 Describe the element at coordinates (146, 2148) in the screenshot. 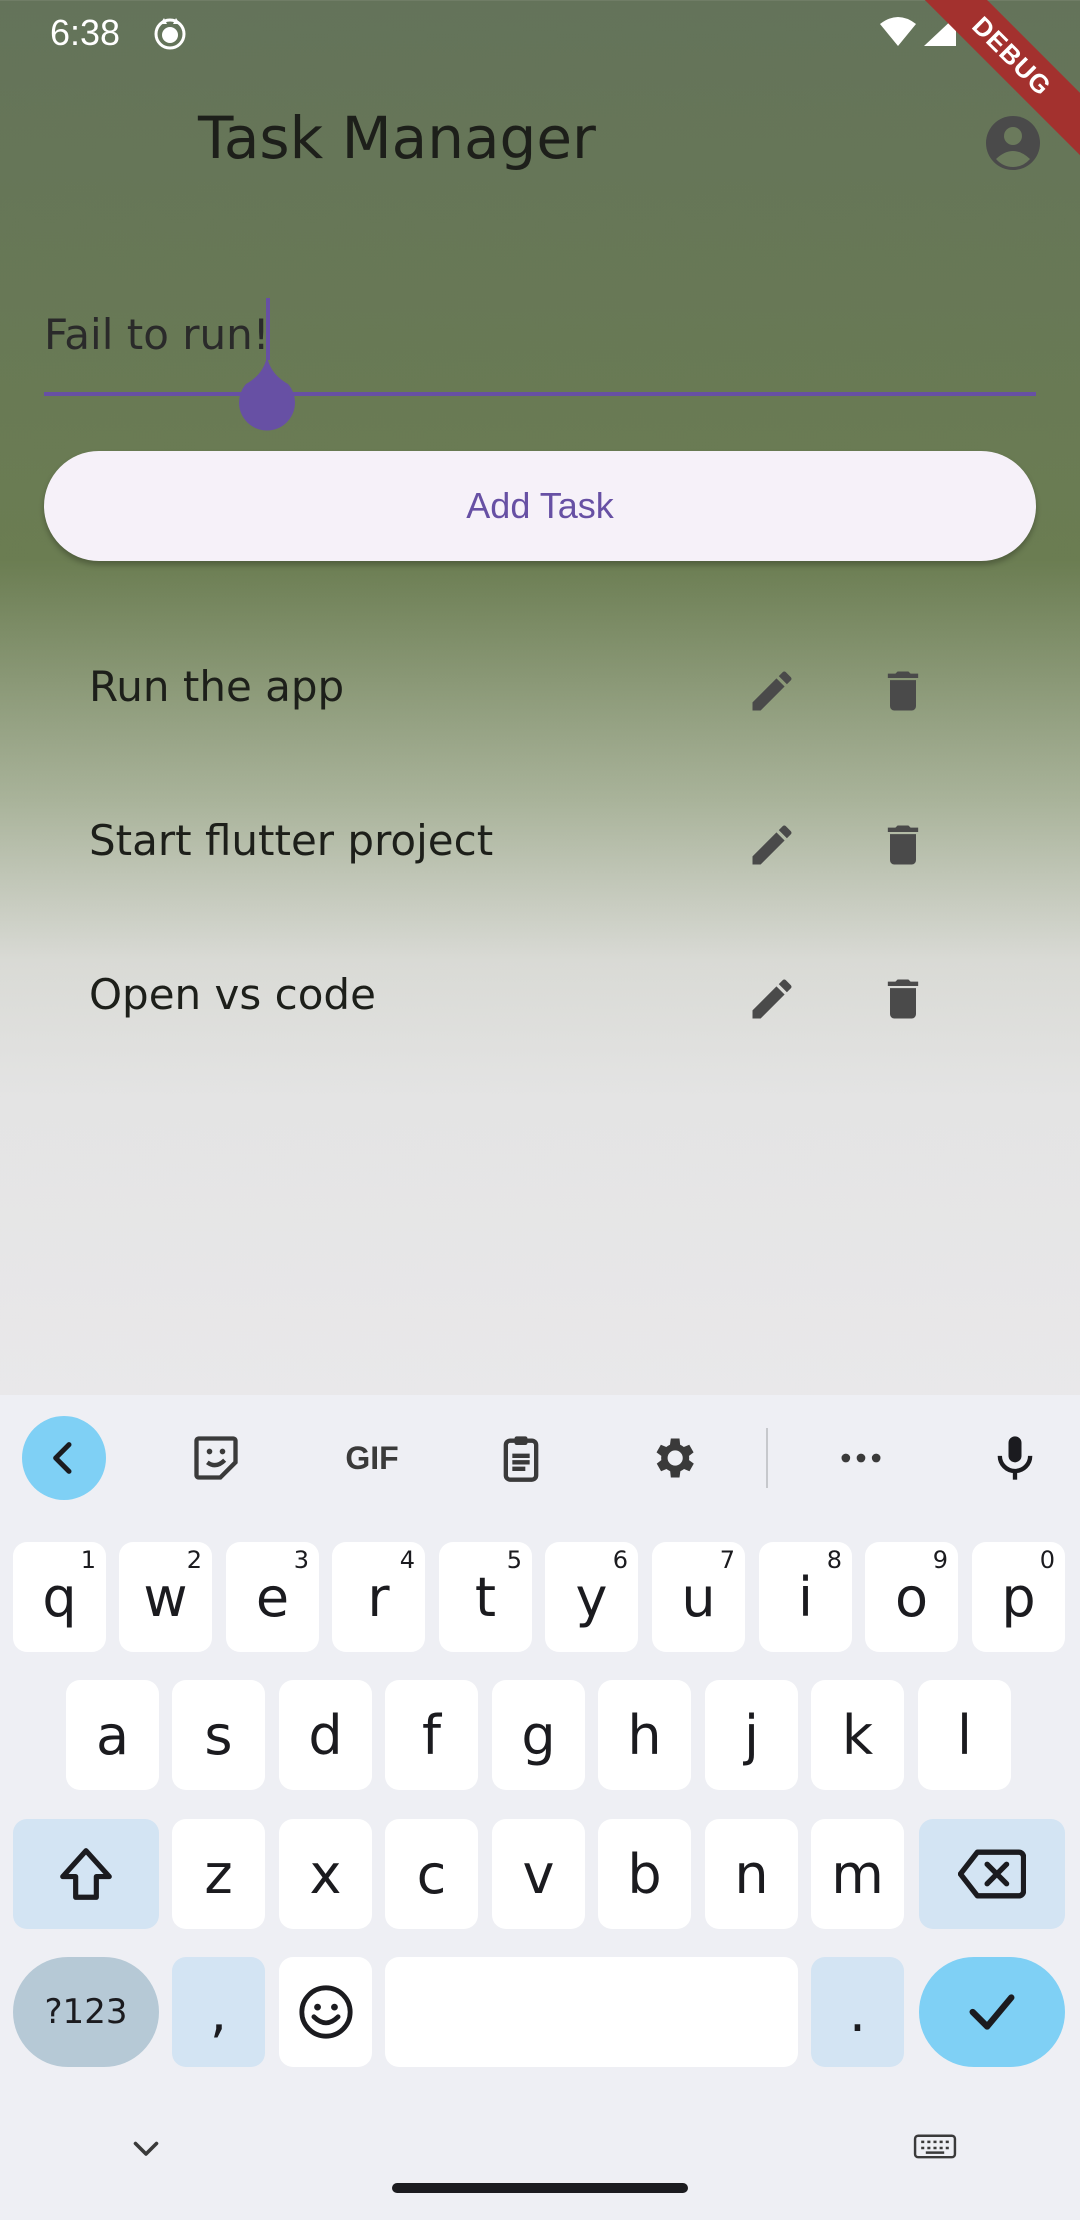

I see `chevron-down-icon` at that location.